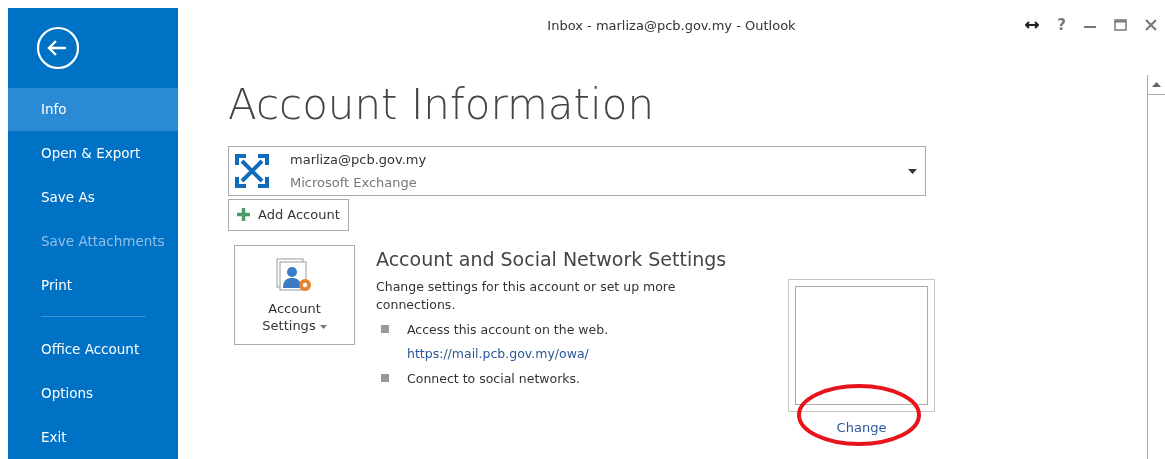  I want to click on maximize-icon, so click(1120, 25).